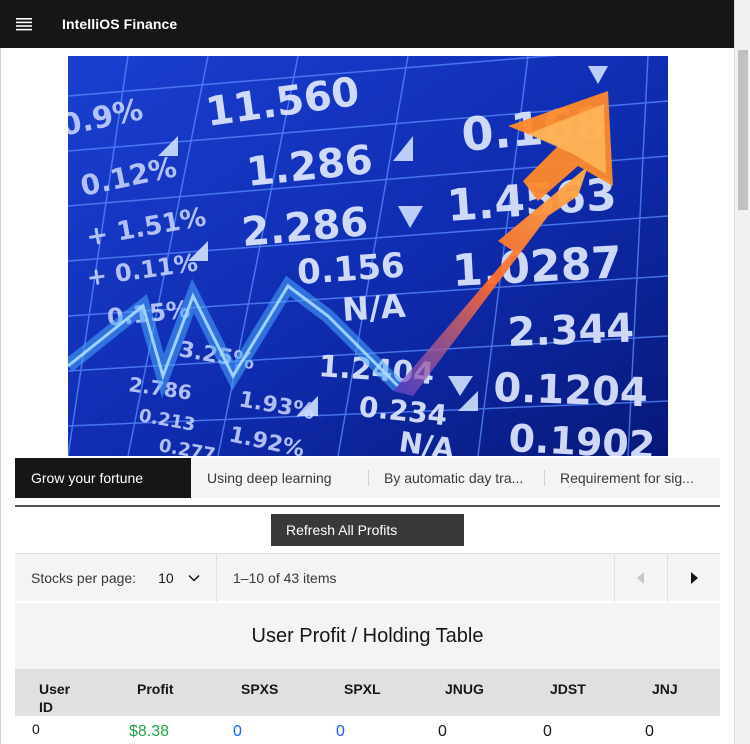  I want to click on table-header-row: User ID Profit SPXS SPXL JNUG JDST JNJ, so click(367, 692).